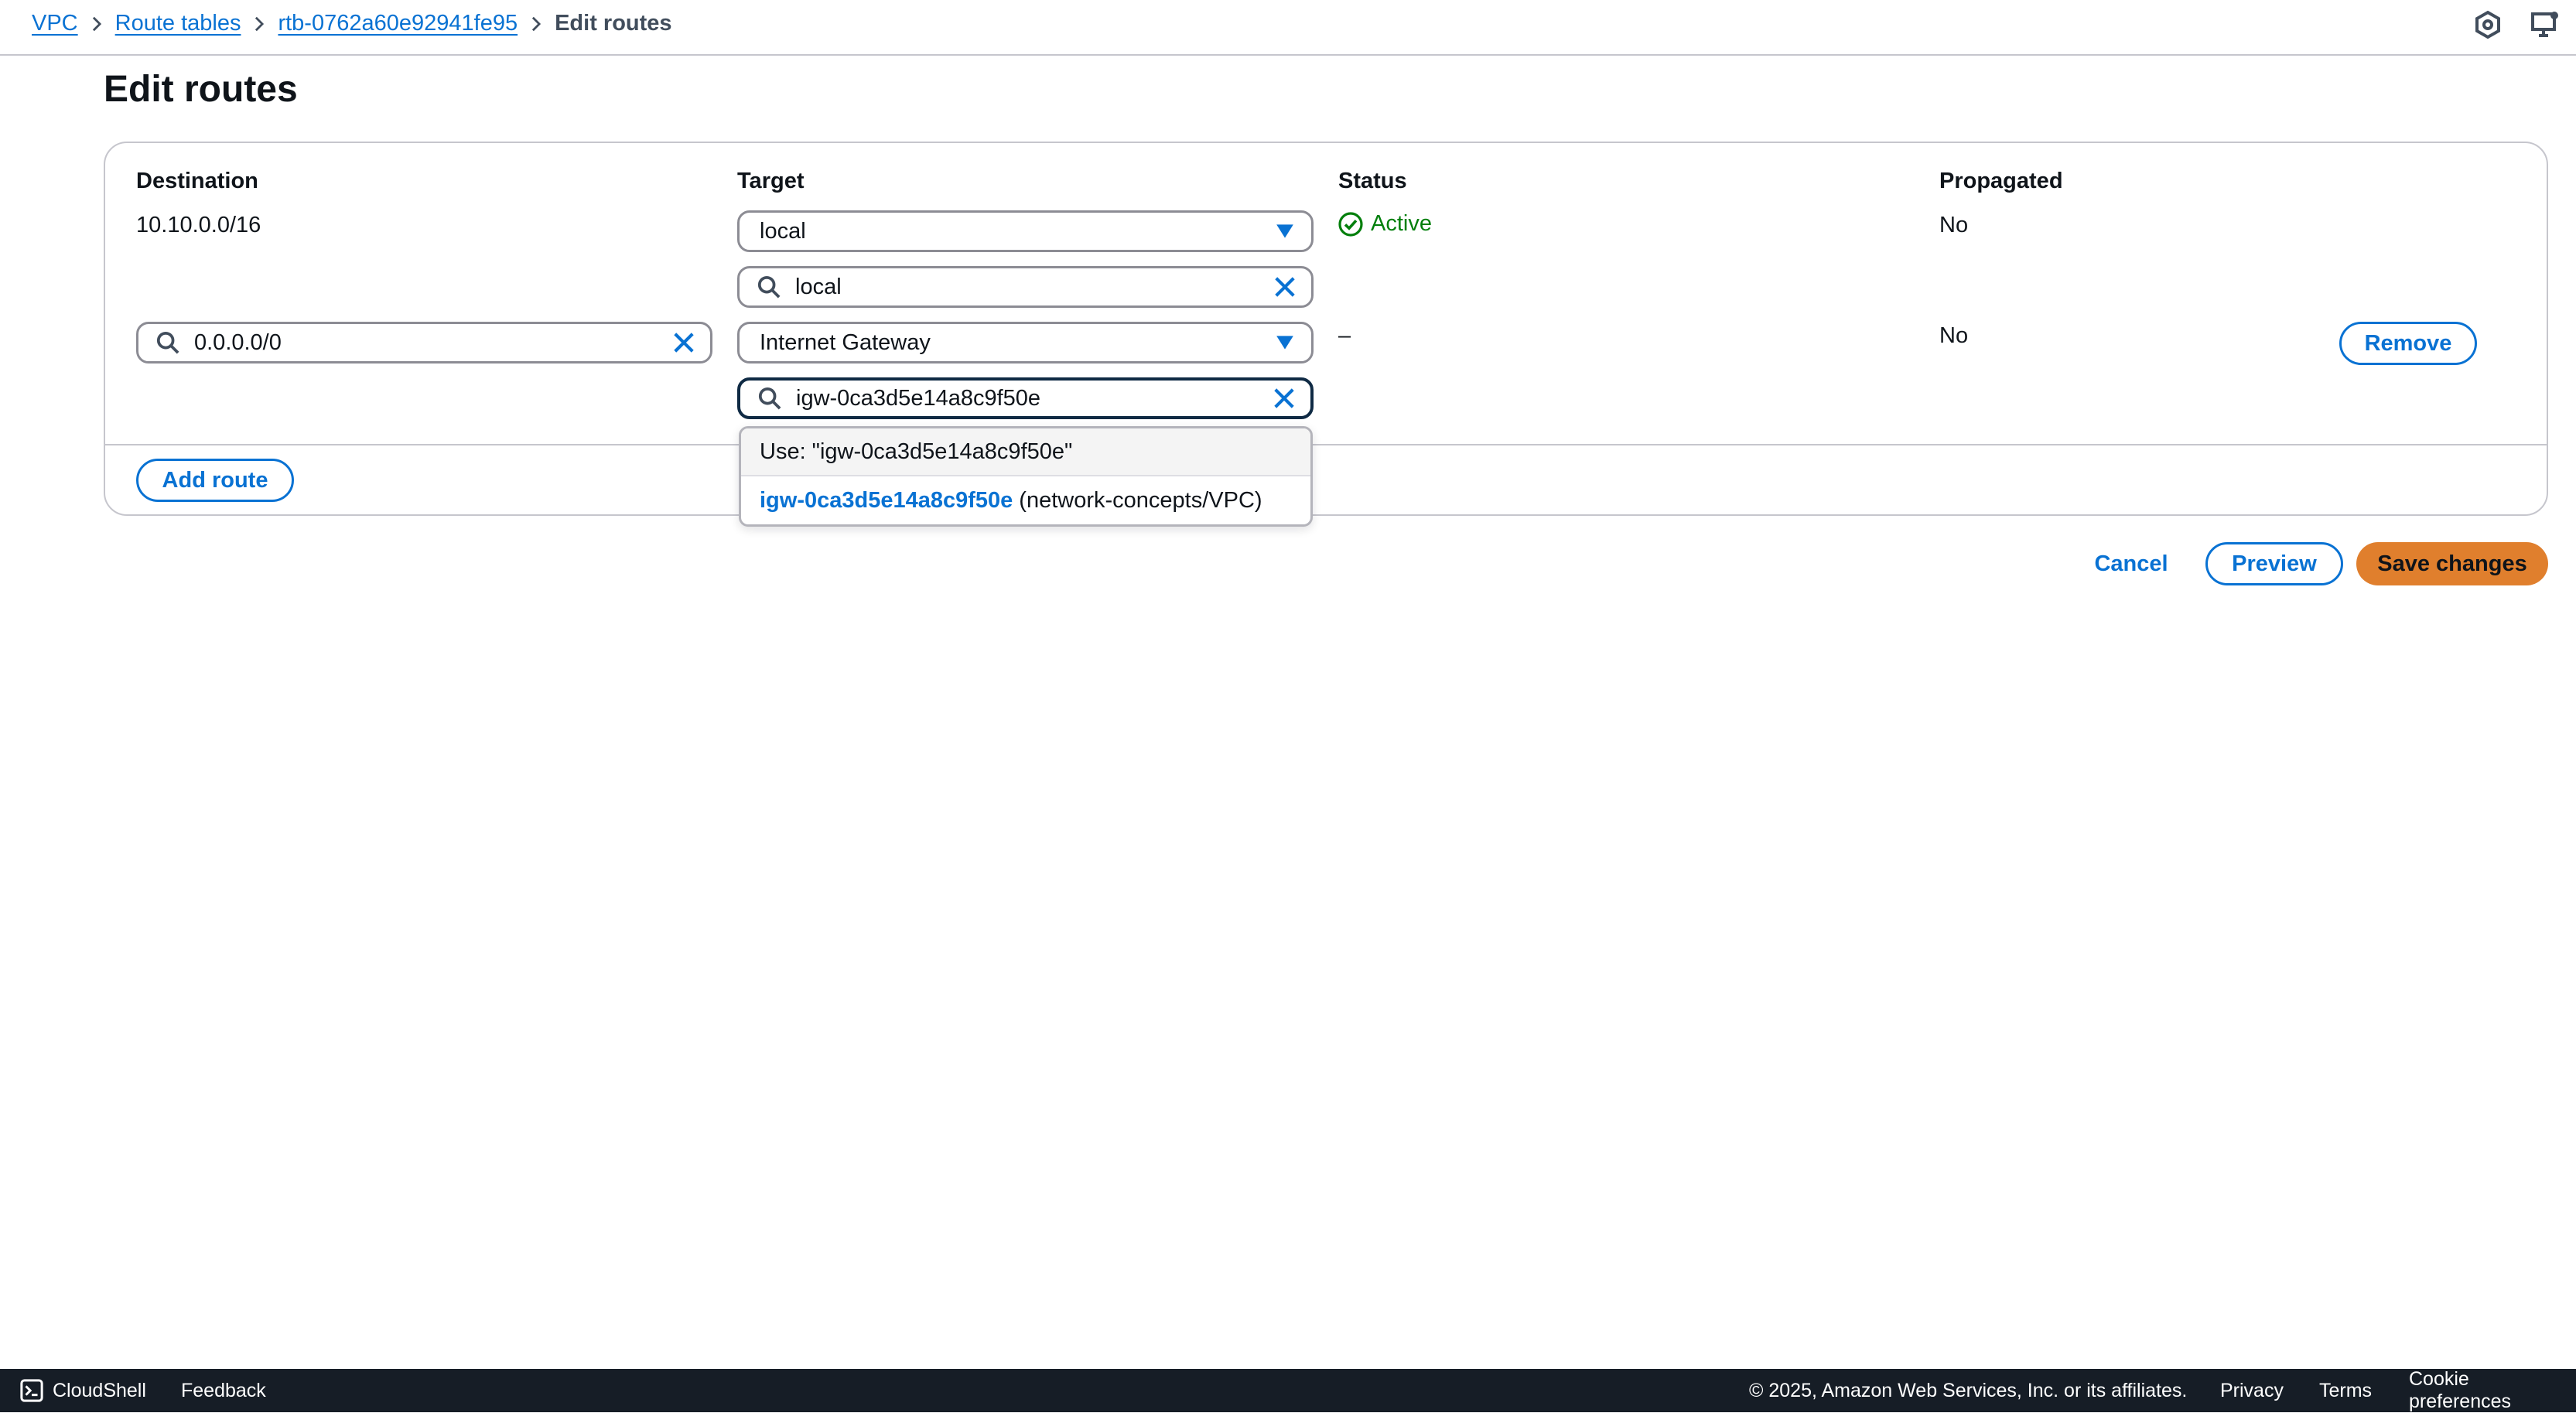 Image resolution: width=2576 pixels, height=1413 pixels. I want to click on status-text: Active, so click(1401, 223).